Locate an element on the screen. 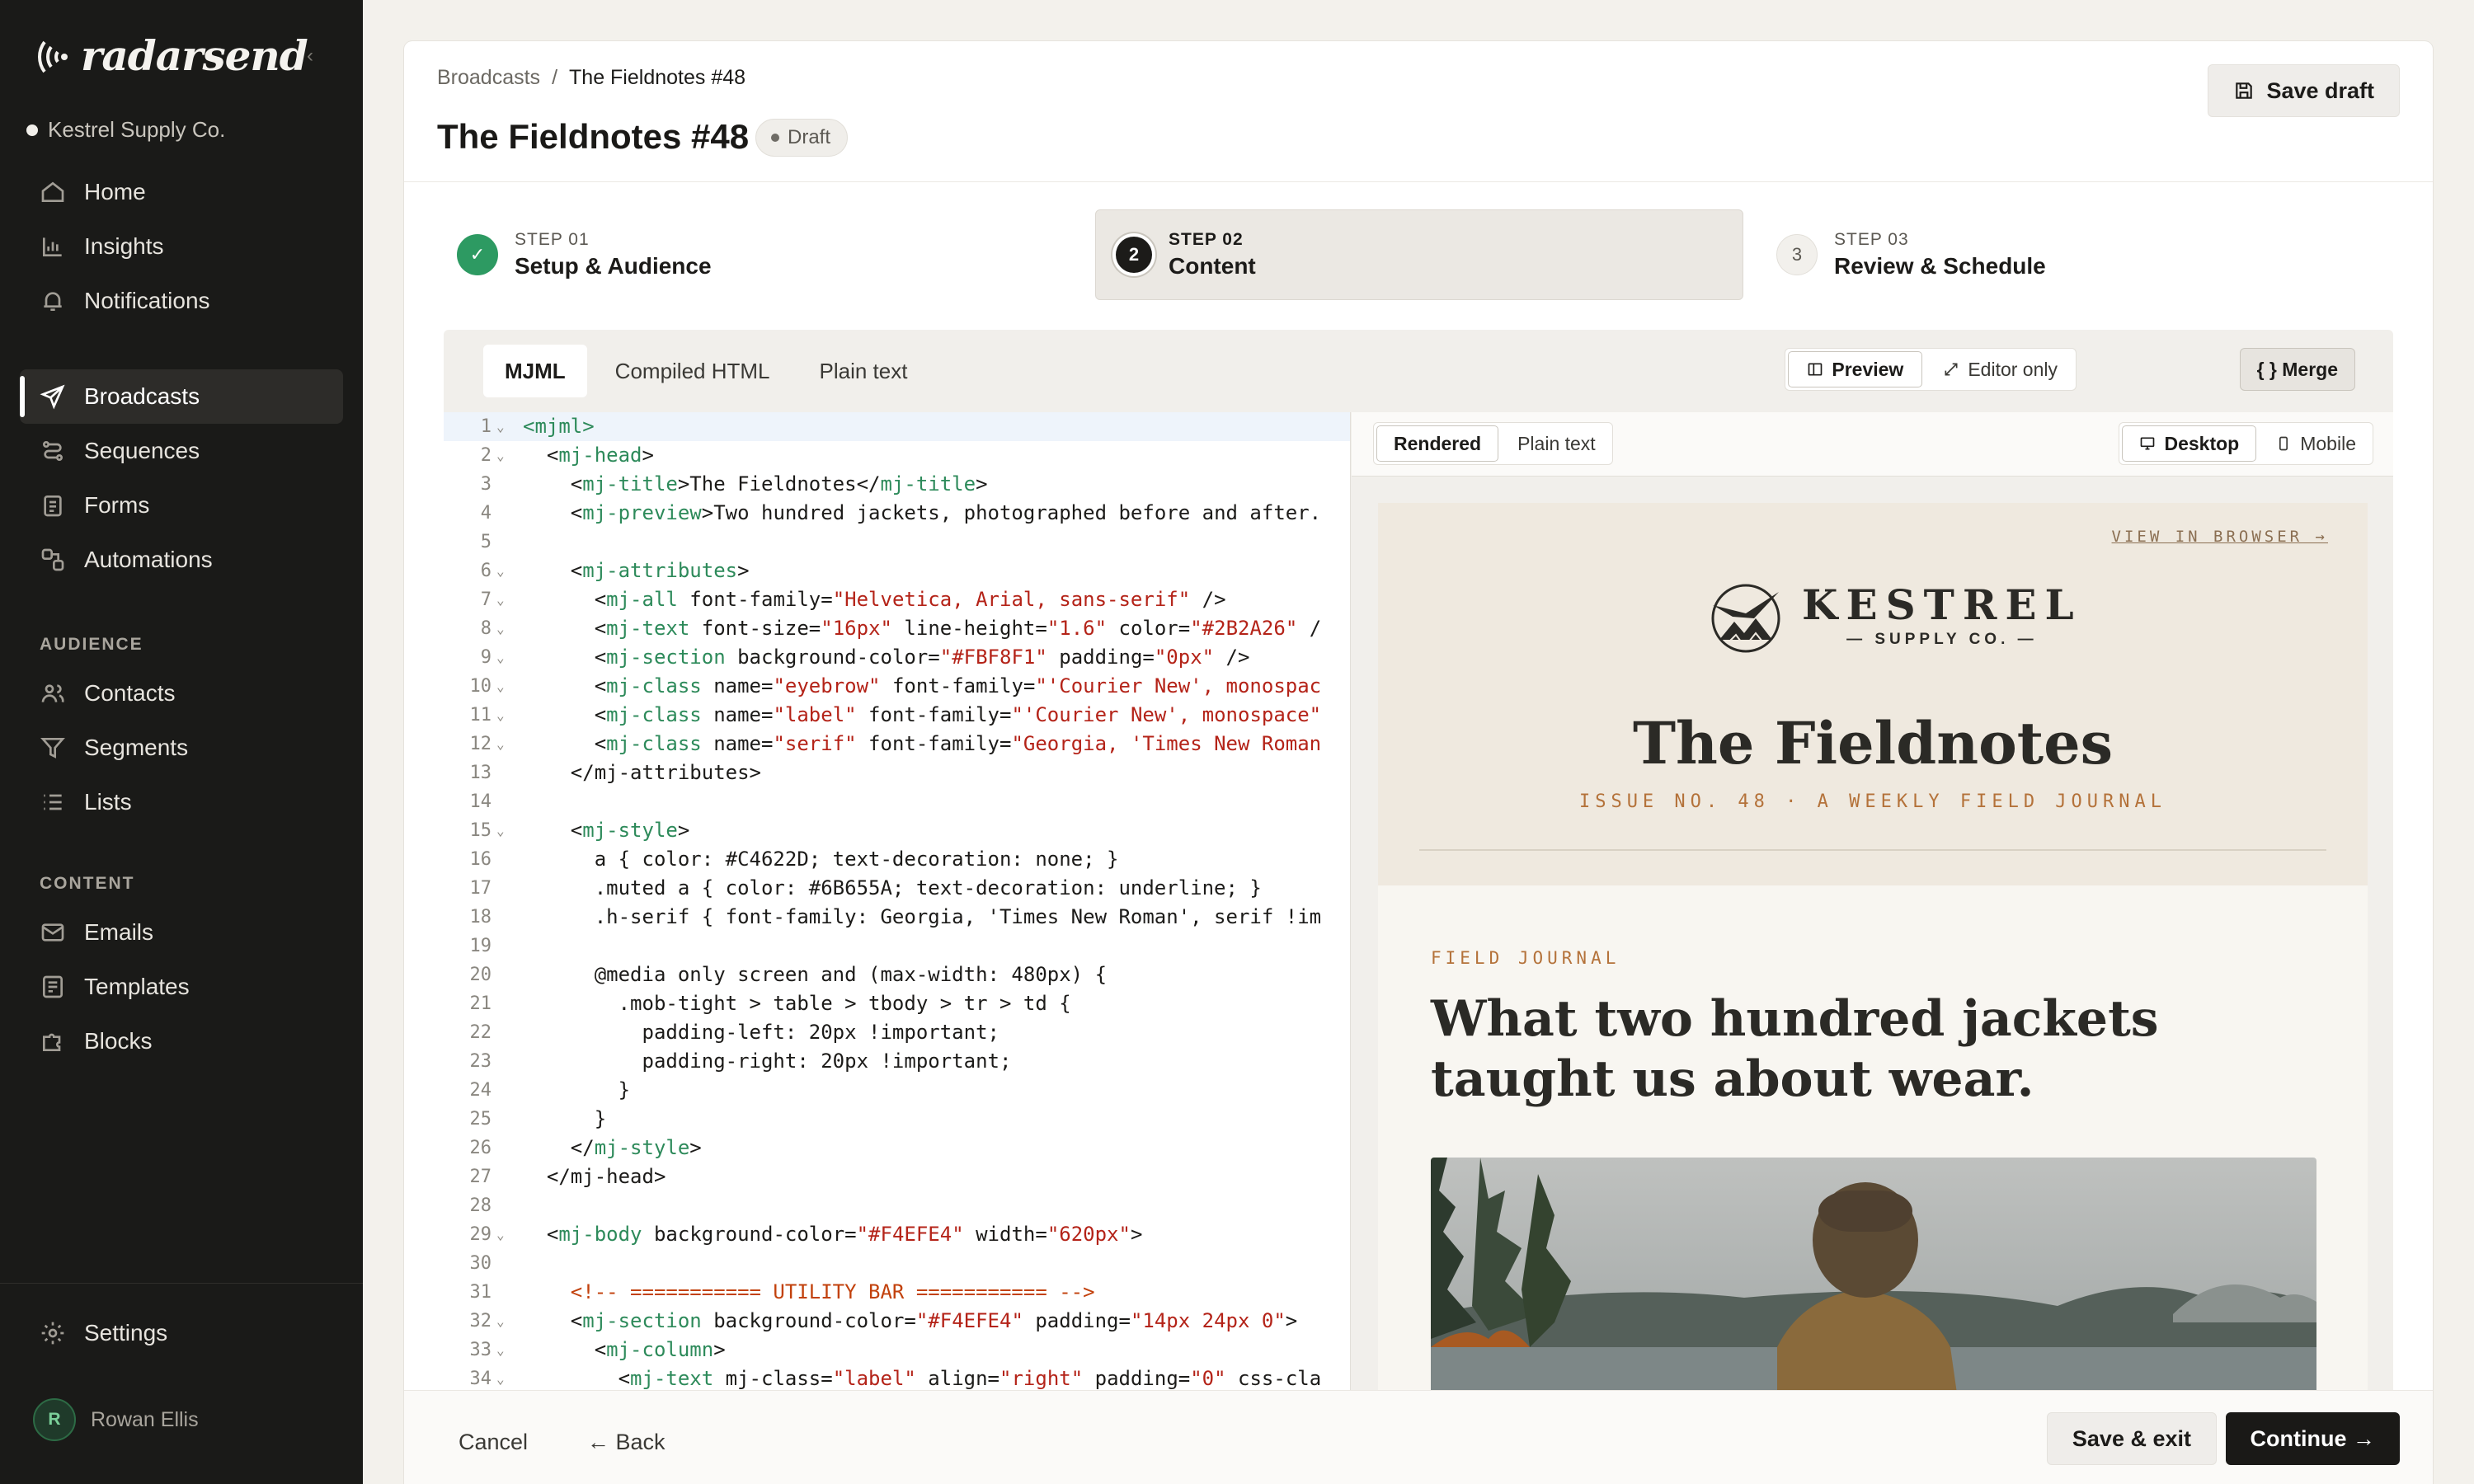 This screenshot has height=1484, width=2474. sidebar-item-insights: Insights is located at coordinates (181, 246).